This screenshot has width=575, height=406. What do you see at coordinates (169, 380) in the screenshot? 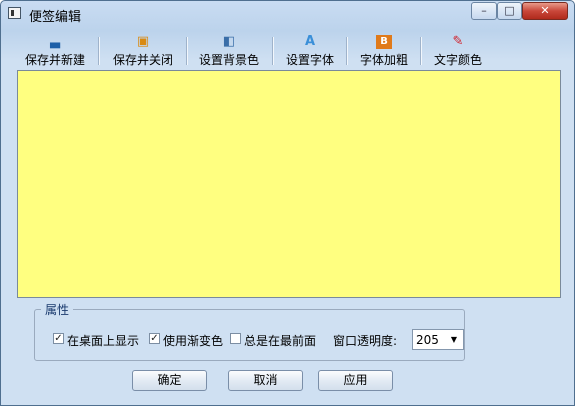
I see `ok-button: 确定` at bounding box center [169, 380].